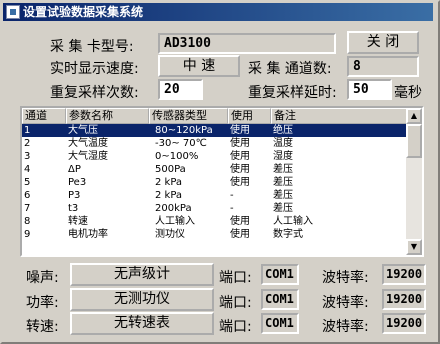 The height and width of the screenshot is (344, 440). Describe the element at coordinates (92, 47) in the screenshot. I see `card-model-label: 采 集 卡型号:` at that location.